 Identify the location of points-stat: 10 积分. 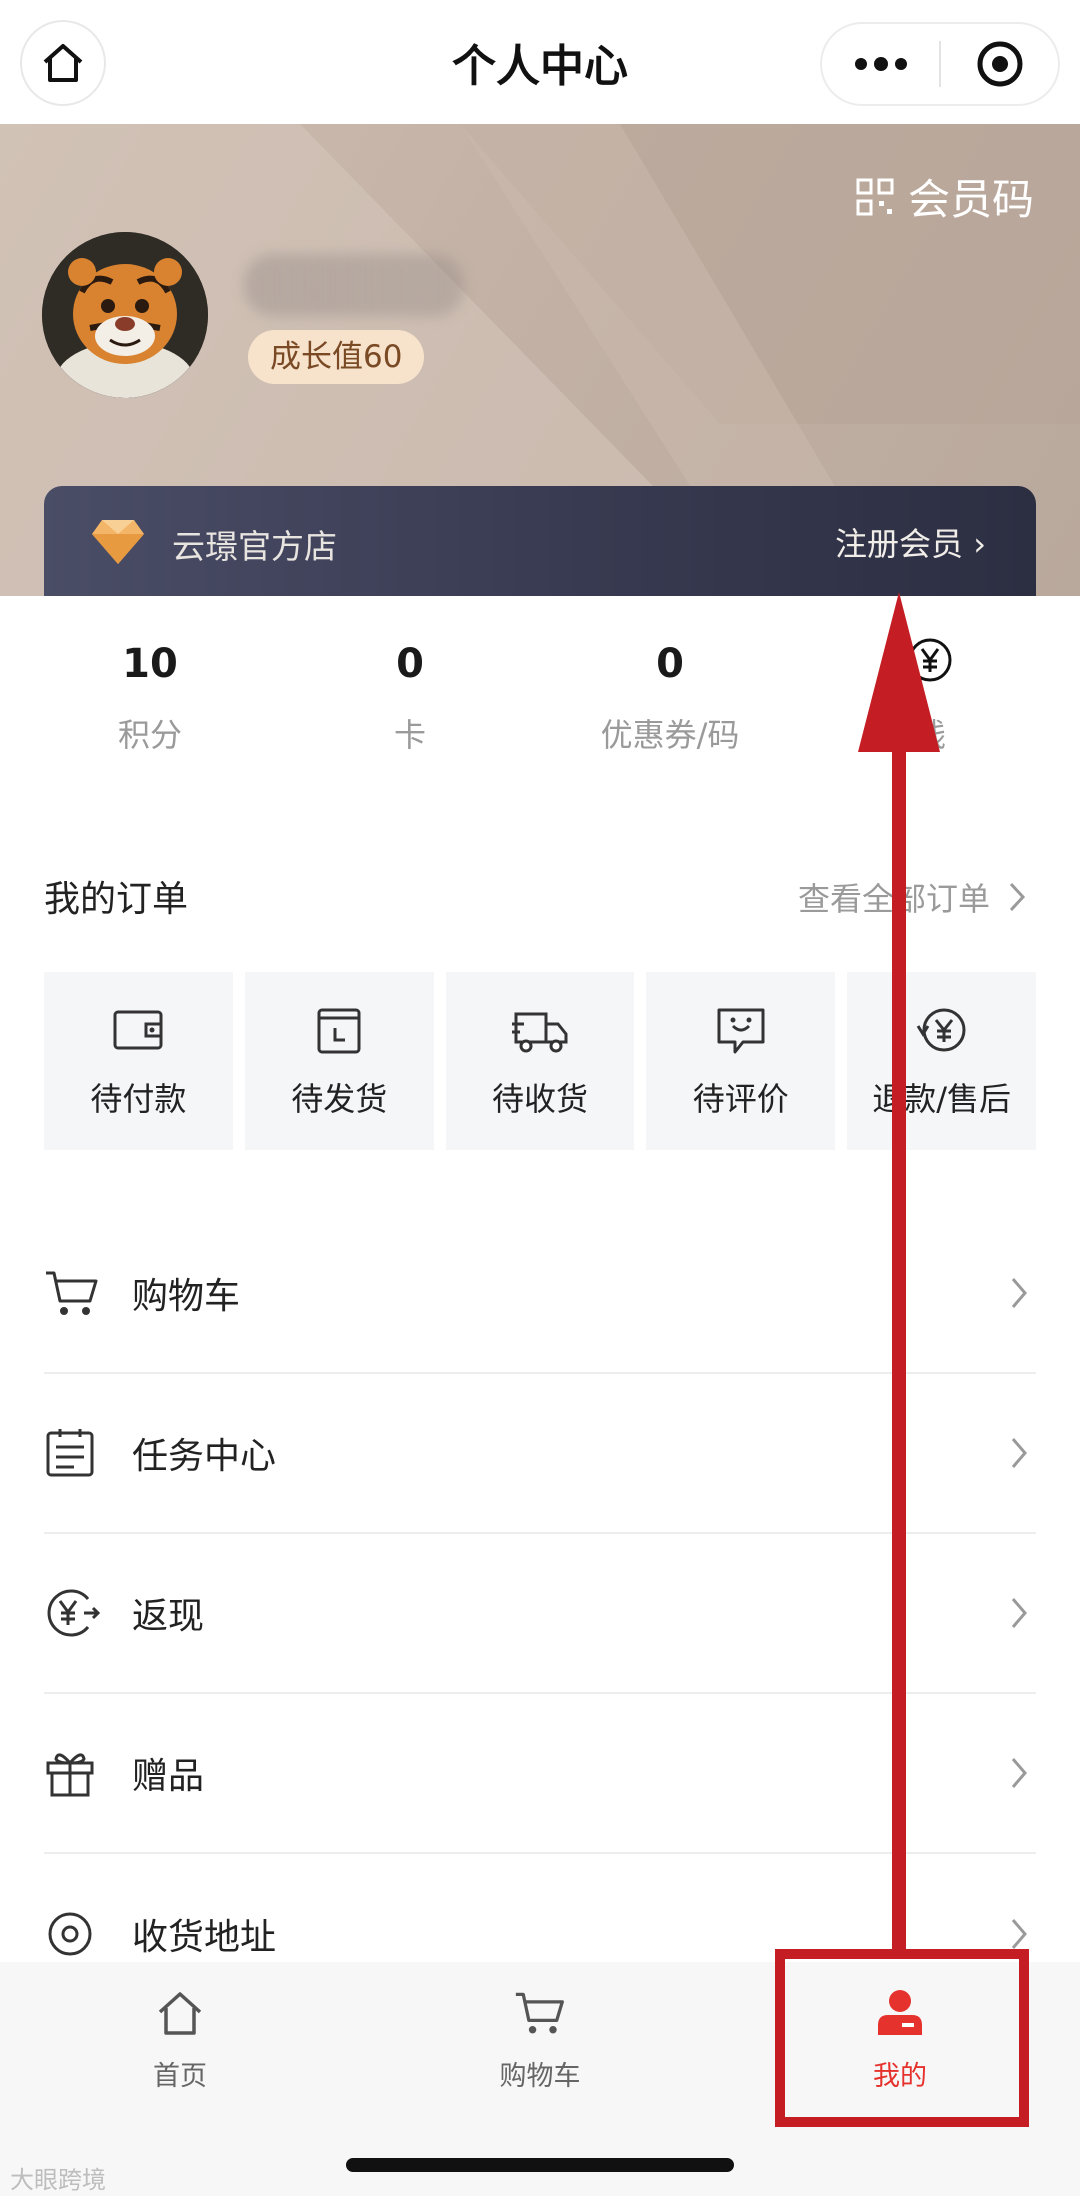
(150, 696).